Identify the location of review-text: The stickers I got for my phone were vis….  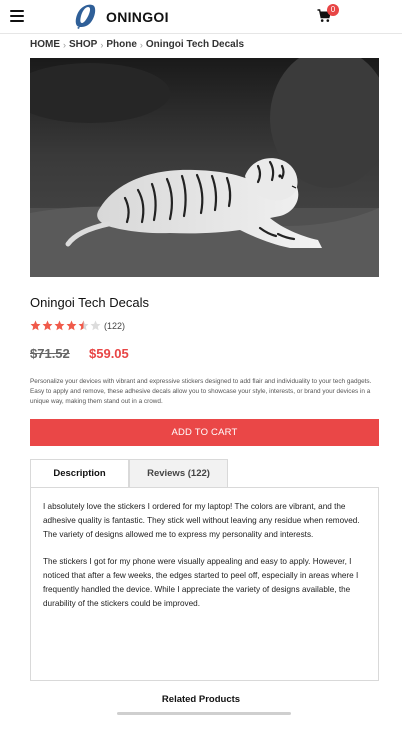
(201, 582).